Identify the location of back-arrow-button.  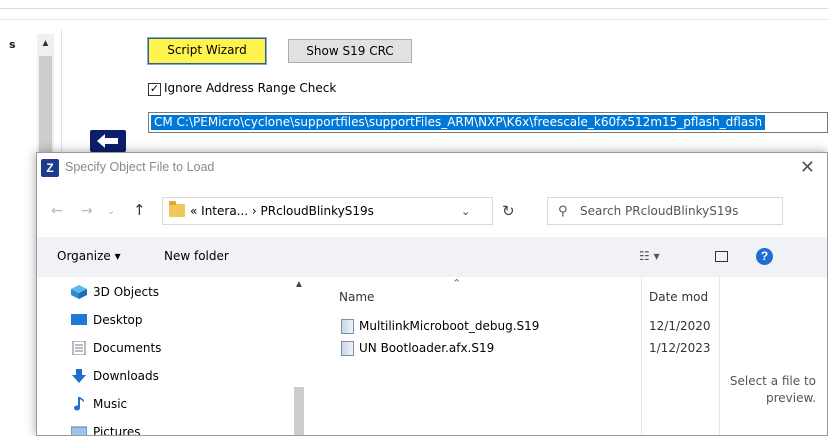
(108, 141).